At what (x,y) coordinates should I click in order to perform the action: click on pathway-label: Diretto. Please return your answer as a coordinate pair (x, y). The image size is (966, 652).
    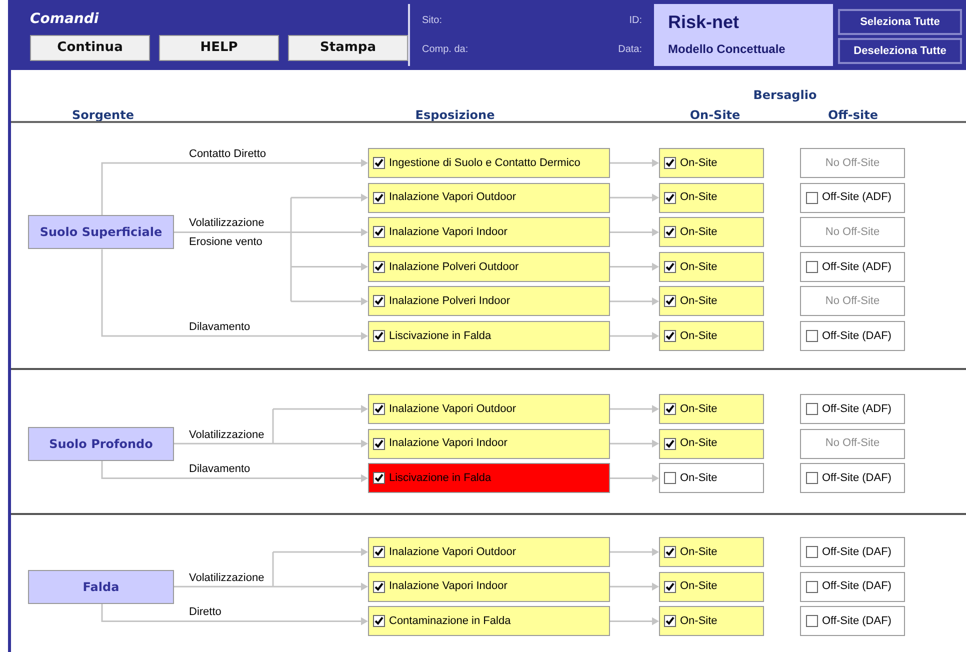
    Looking at the image, I should click on (205, 613).